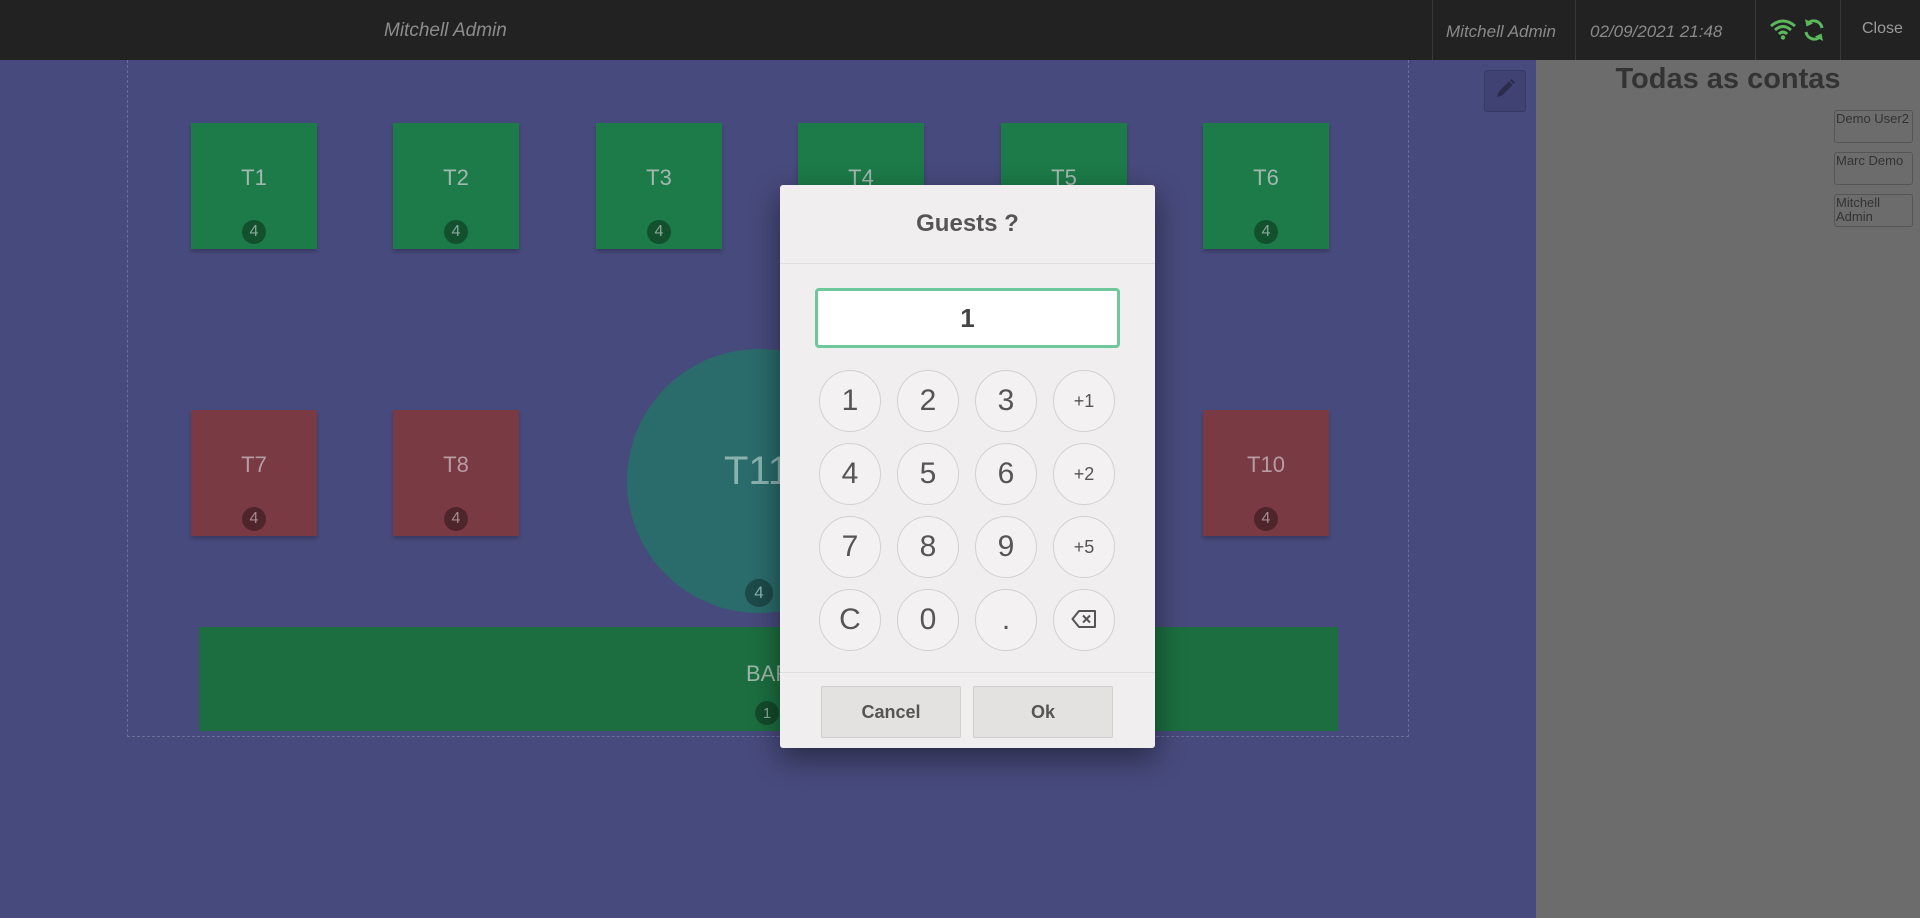 The image size is (1920, 918). Describe the element at coordinates (1266, 177) in the screenshot. I see `table-label: T6` at that location.